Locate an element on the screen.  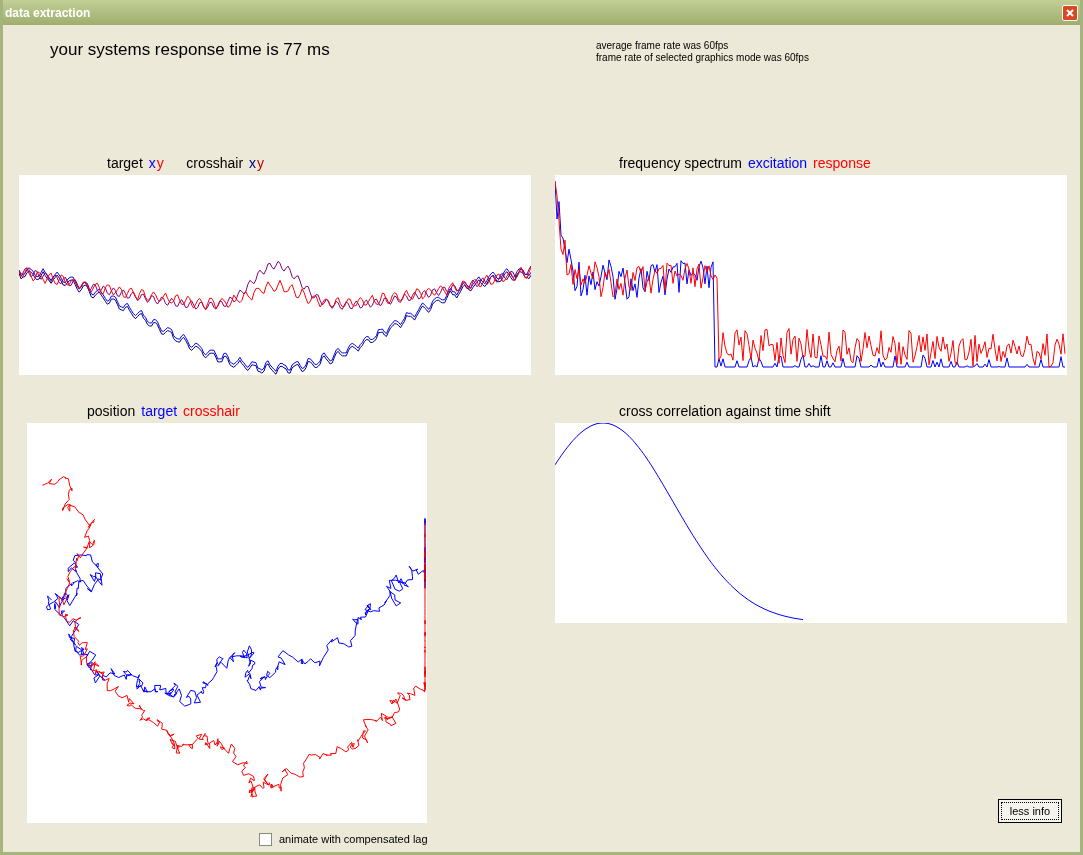
response-time-text: your systems response time is 77 ms is located at coordinates (190, 50).